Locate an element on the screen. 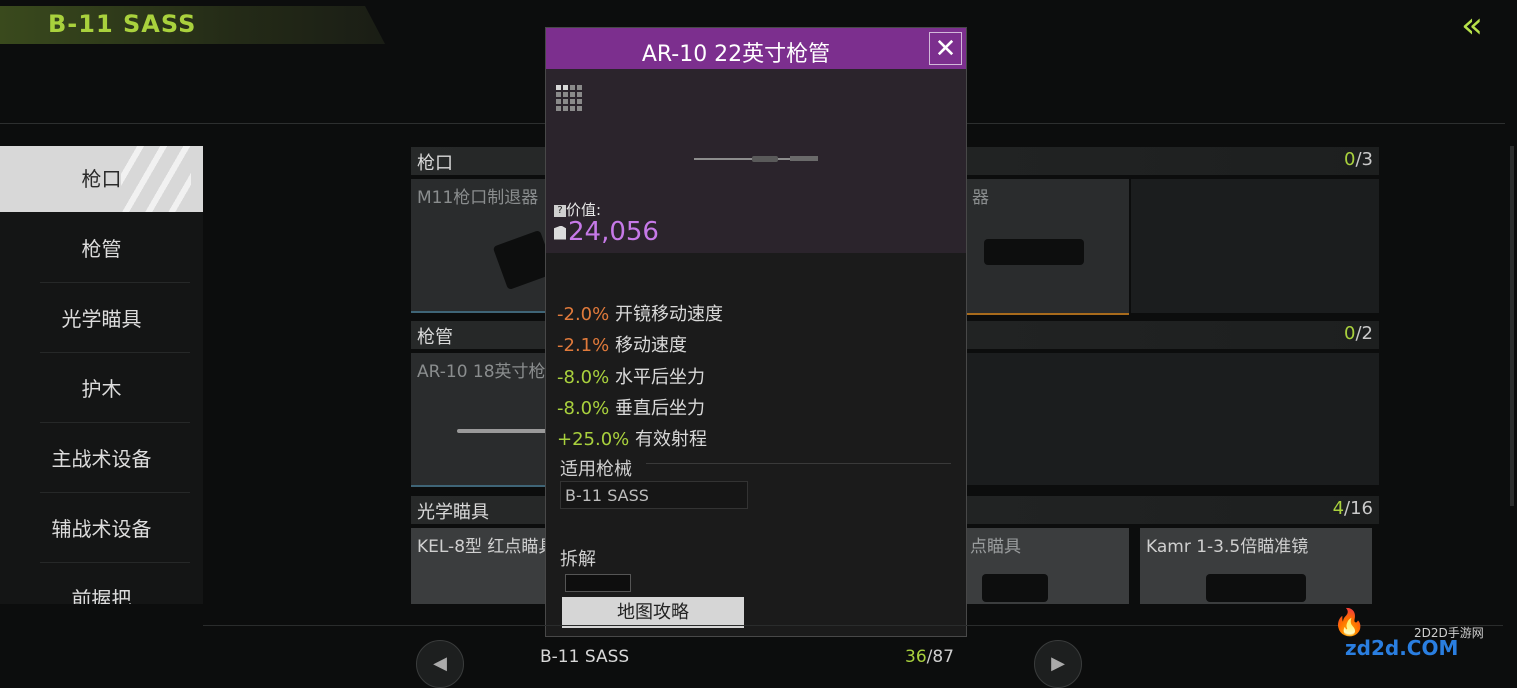 The height and width of the screenshot is (688, 1517). arrow-left-icon: ◀ is located at coordinates (440, 663).